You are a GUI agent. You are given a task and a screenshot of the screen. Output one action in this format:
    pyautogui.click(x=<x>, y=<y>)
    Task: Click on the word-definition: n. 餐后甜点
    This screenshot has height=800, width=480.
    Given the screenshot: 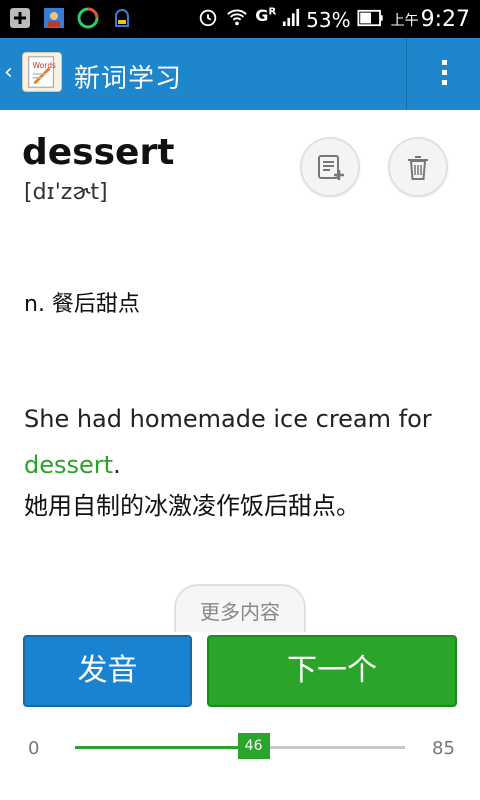 What is the action you would take?
    pyautogui.click(x=82, y=304)
    